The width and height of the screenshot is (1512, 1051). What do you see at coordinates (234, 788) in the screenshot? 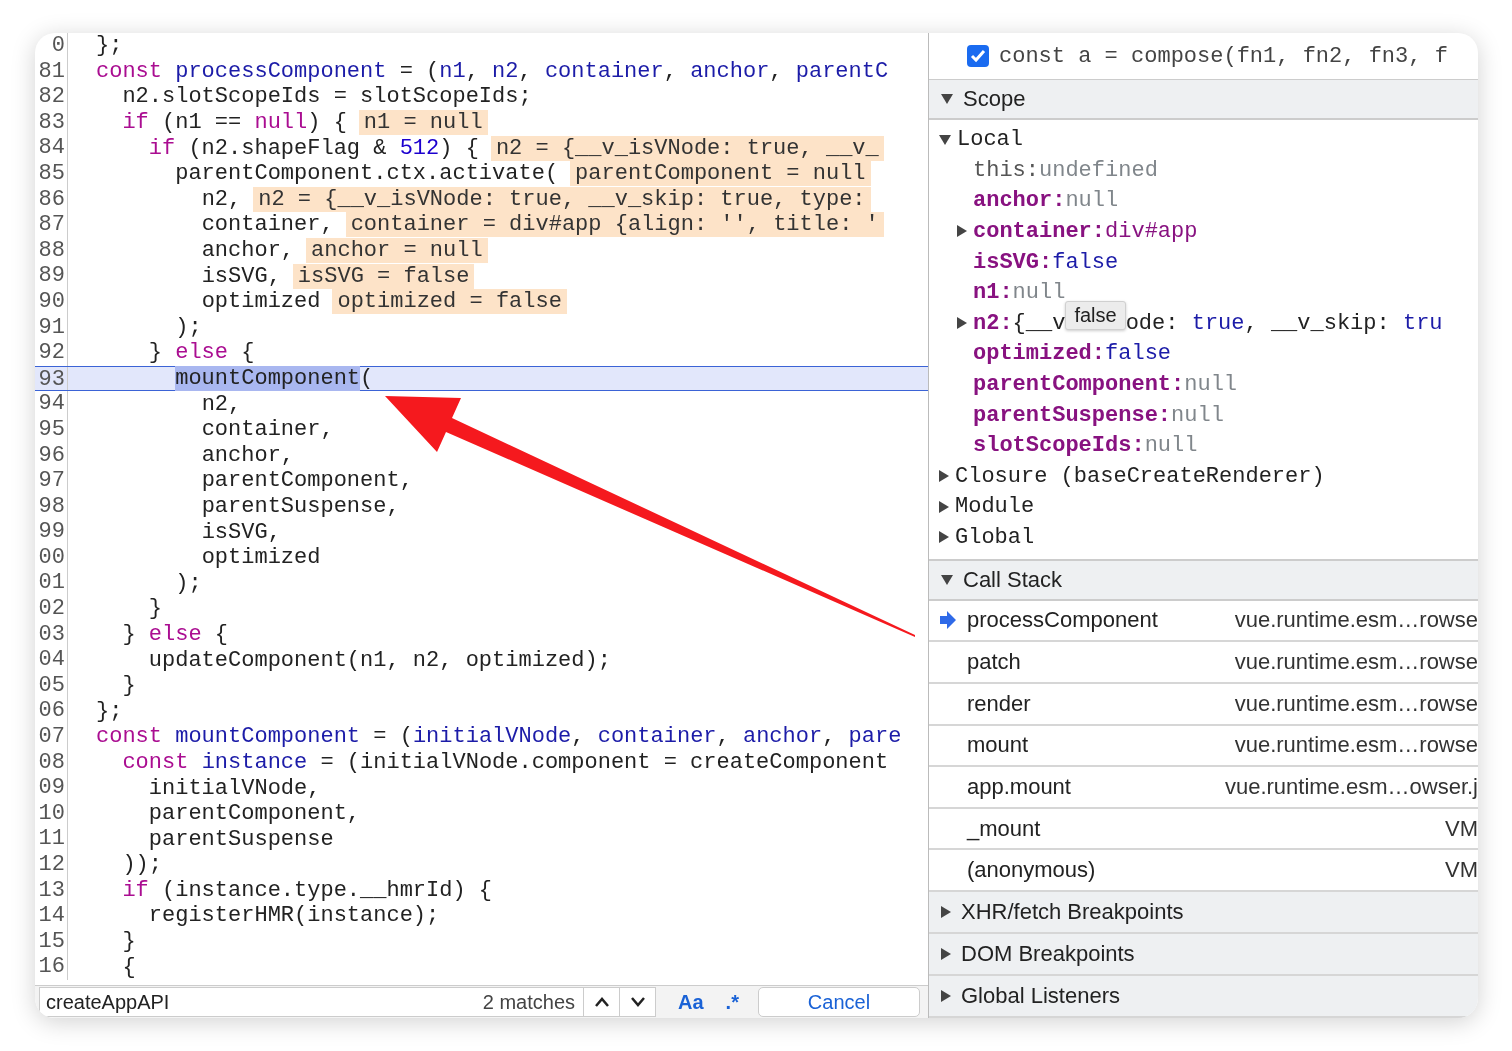
I see `code-line: initialVNode,` at bounding box center [234, 788].